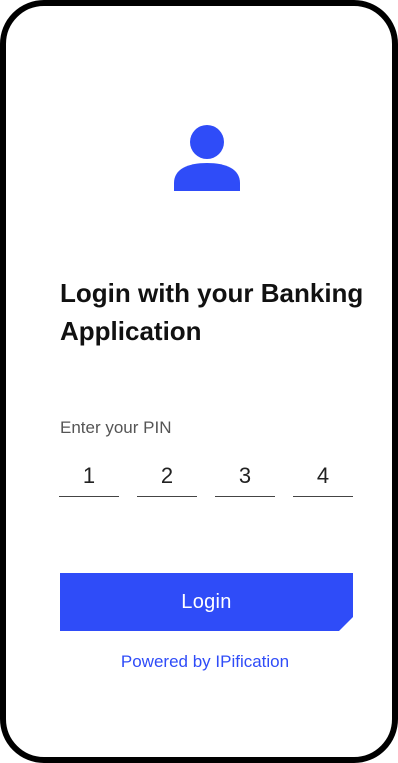 The height and width of the screenshot is (763, 398). Describe the element at coordinates (202, 662) in the screenshot. I see `powered-by-link: Powered by IPification` at that location.